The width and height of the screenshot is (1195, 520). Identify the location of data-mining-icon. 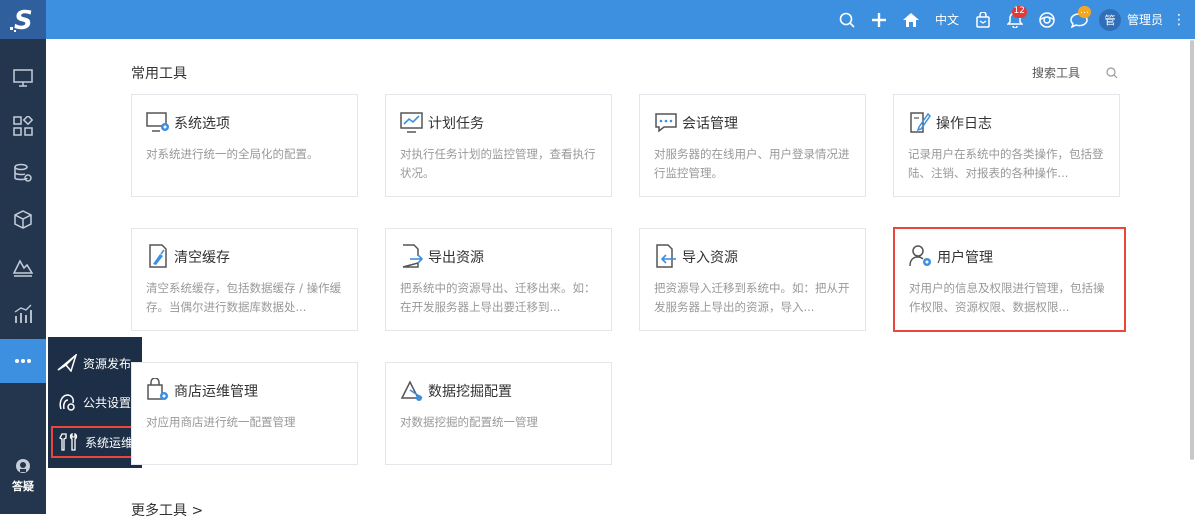
(411, 390).